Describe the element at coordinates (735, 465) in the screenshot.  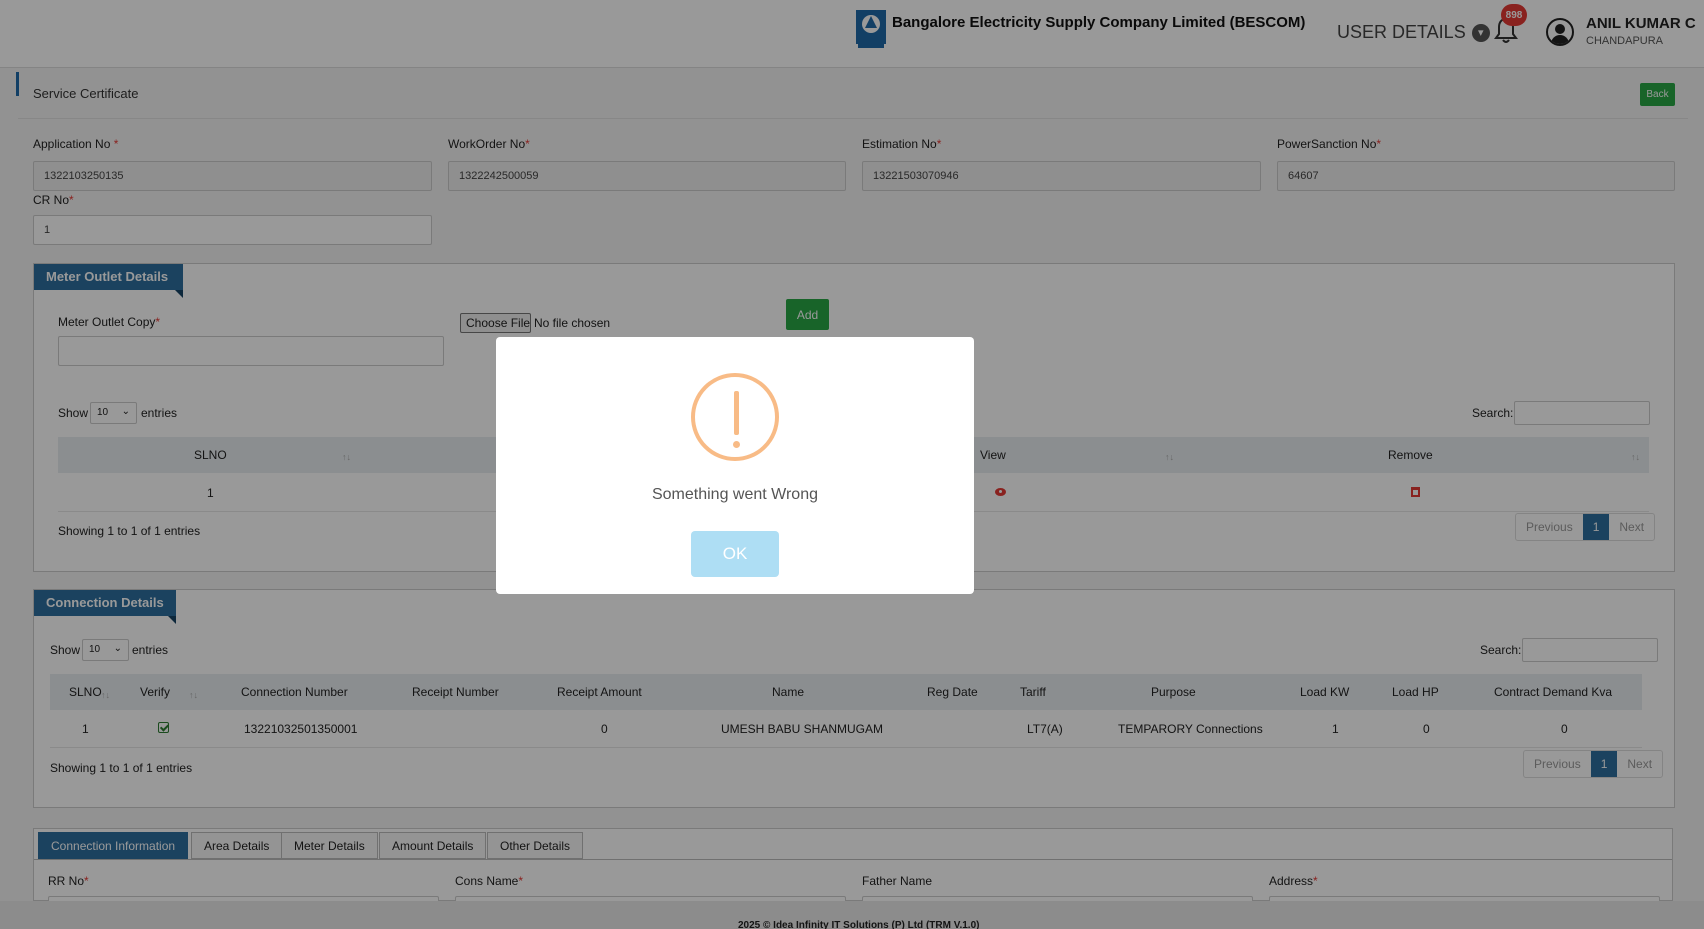
I see `error-dialog: Something went Wrong OK` at that location.